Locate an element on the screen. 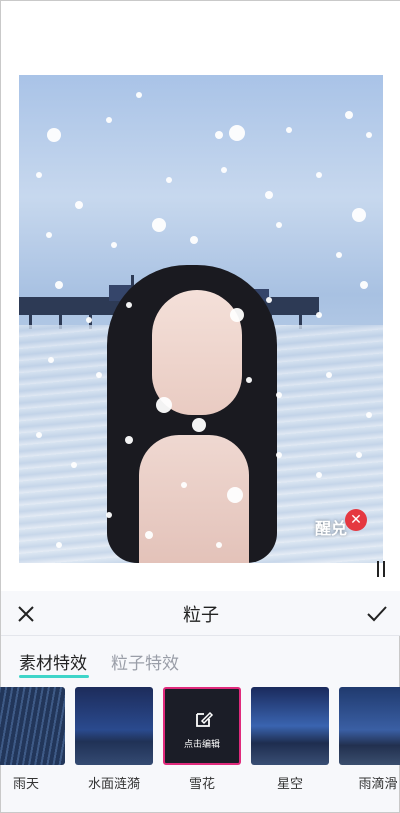  effect-label: 雨滴滑 is located at coordinates (378, 784).